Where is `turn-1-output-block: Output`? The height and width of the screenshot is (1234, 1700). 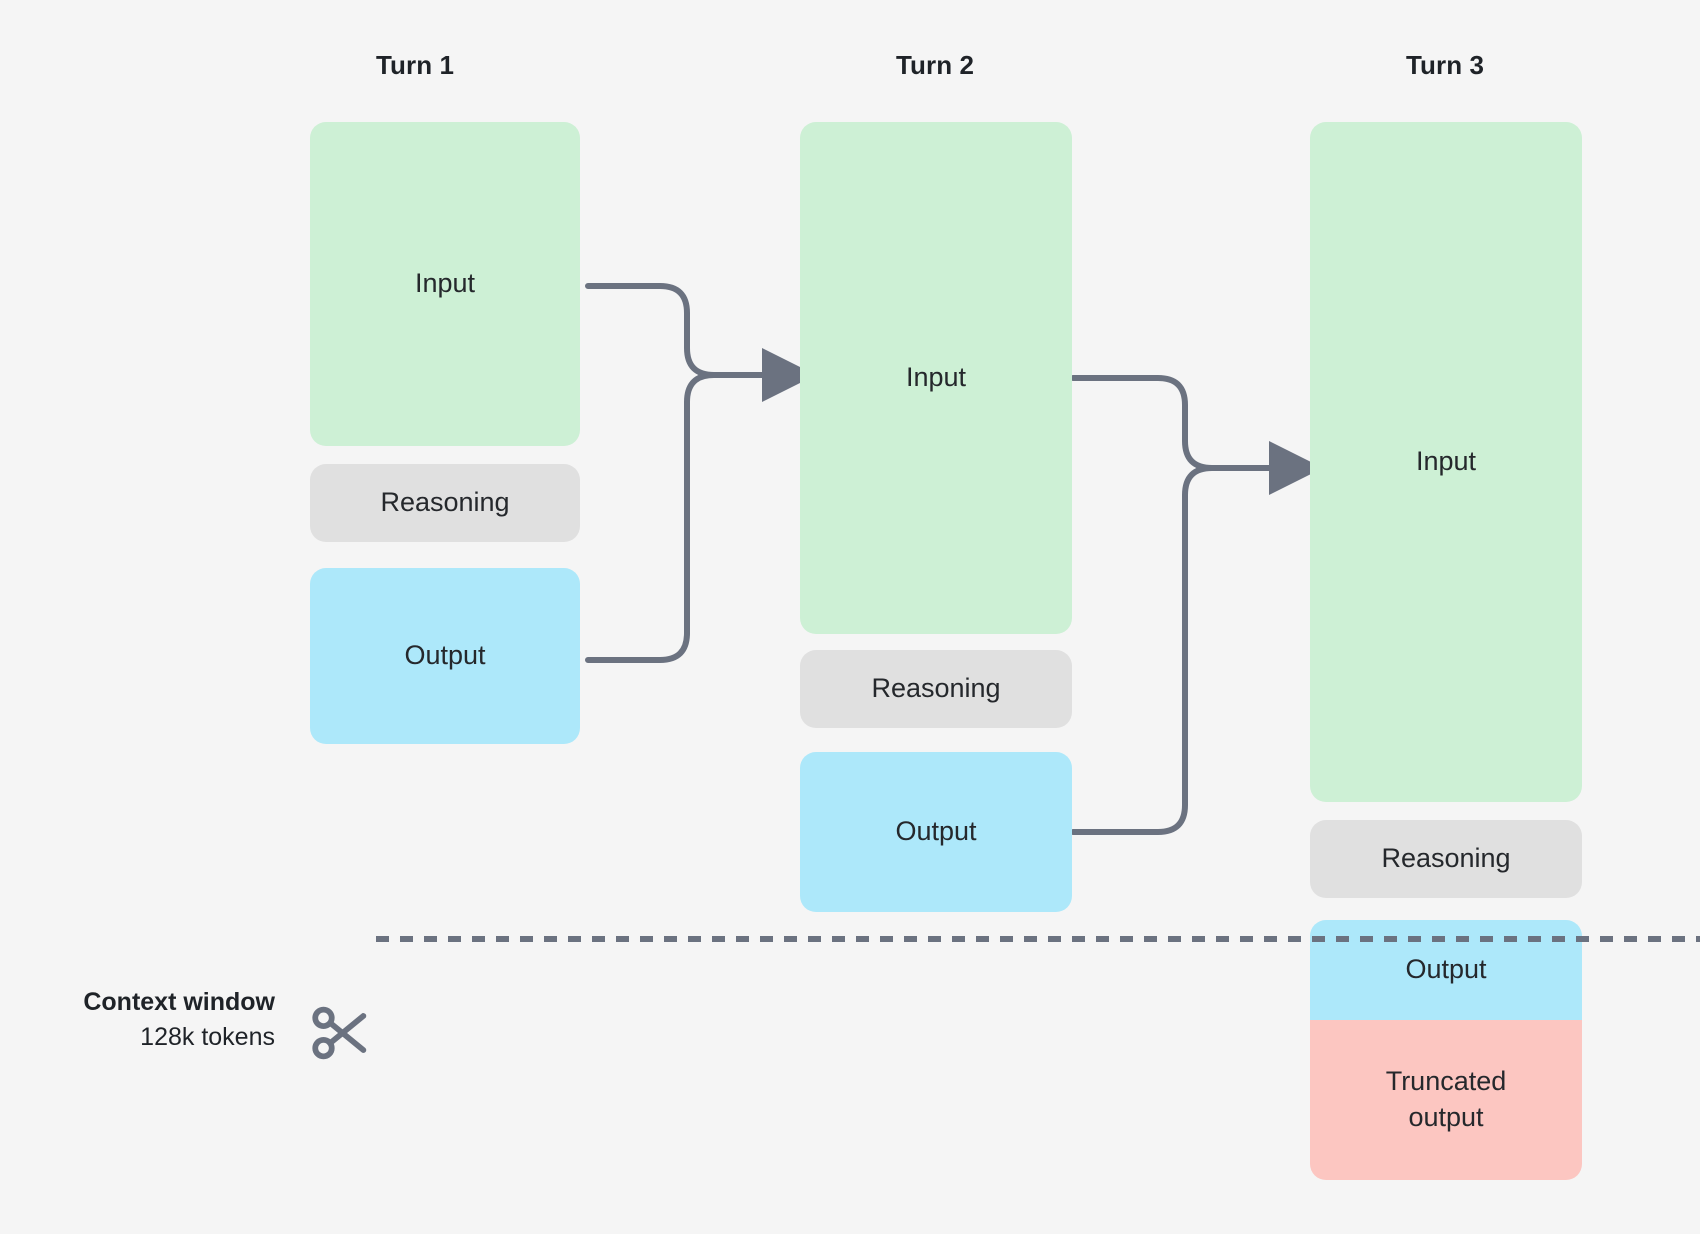
turn-1-output-block: Output is located at coordinates (445, 656).